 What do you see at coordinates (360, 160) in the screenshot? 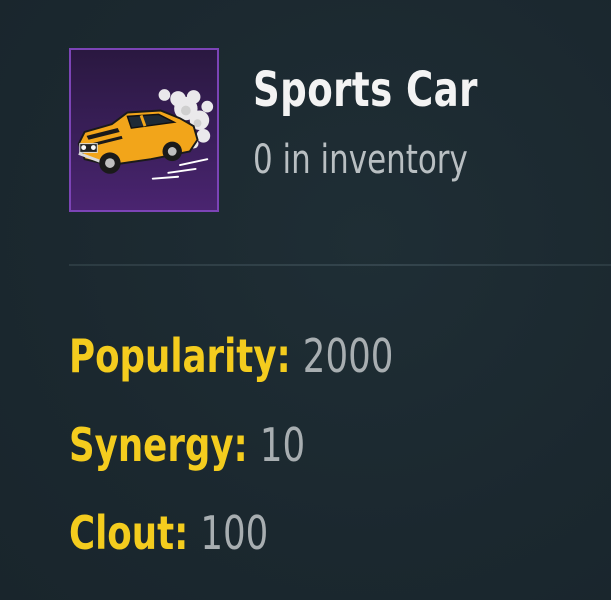
I see `inventory-count: 0 in inventory` at bounding box center [360, 160].